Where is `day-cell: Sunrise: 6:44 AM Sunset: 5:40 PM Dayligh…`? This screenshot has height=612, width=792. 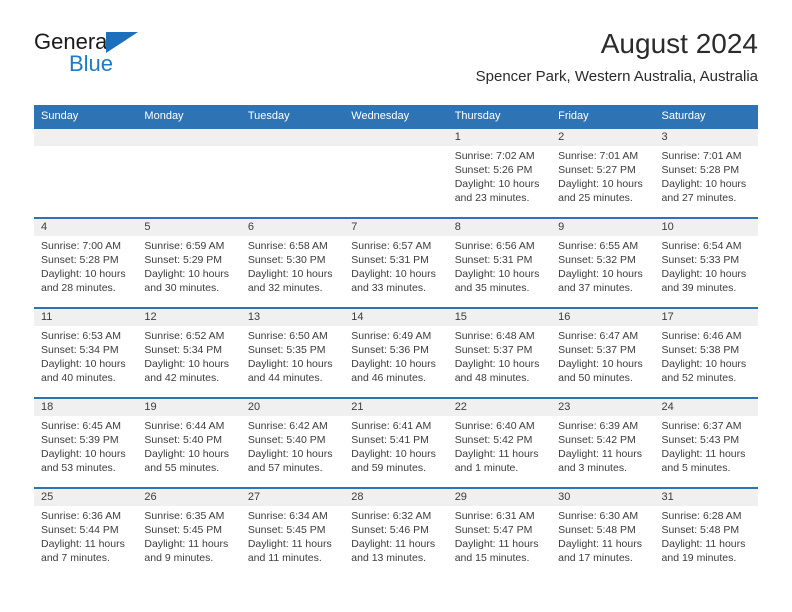 day-cell: Sunrise: 6:44 AM Sunset: 5:40 PM Dayligh… is located at coordinates (188, 451).